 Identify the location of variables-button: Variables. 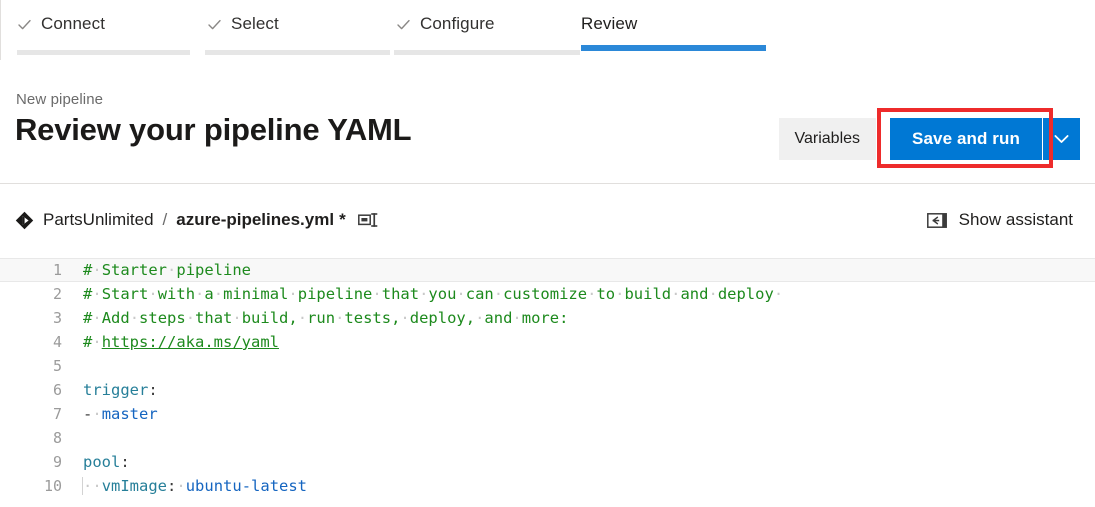
(827, 139).